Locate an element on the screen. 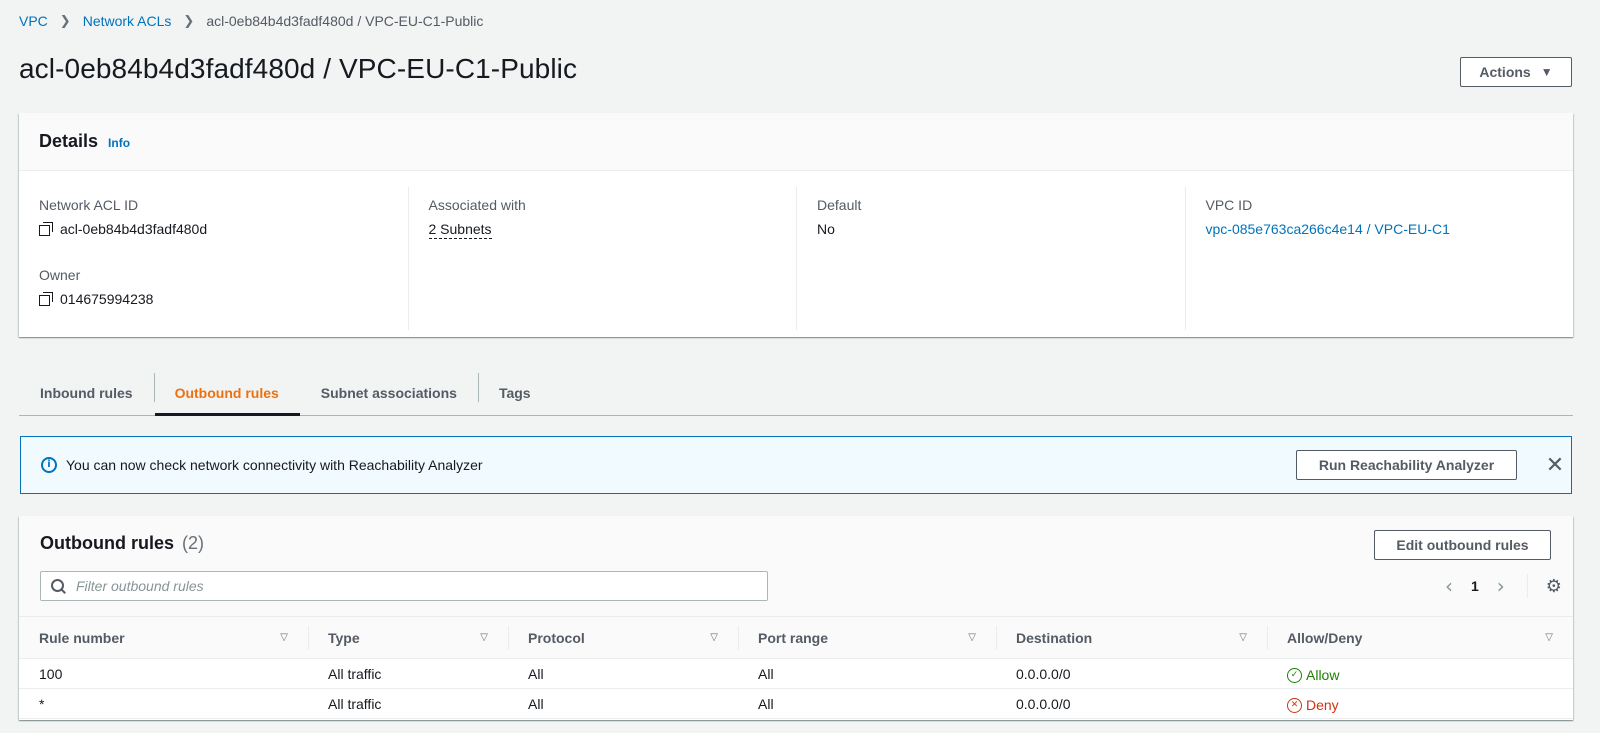 The height and width of the screenshot is (733, 1600). associated-label: Associated with is located at coordinates (477, 205).